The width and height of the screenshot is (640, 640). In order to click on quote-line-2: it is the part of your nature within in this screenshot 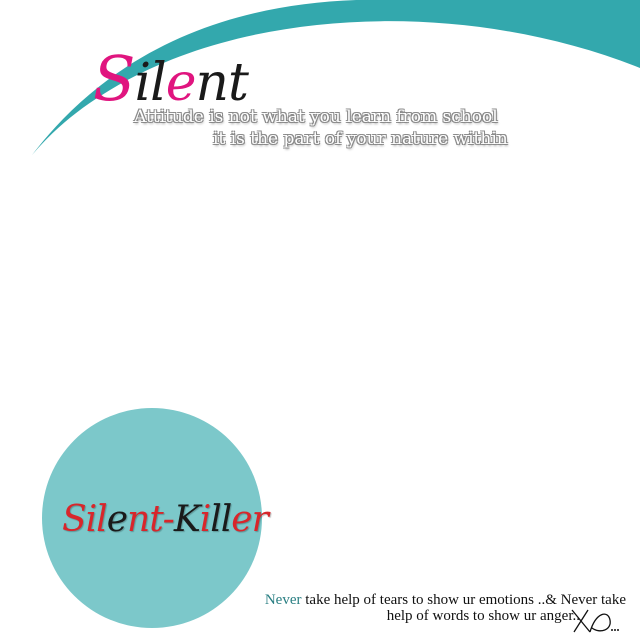, I will do `click(360, 139)`.